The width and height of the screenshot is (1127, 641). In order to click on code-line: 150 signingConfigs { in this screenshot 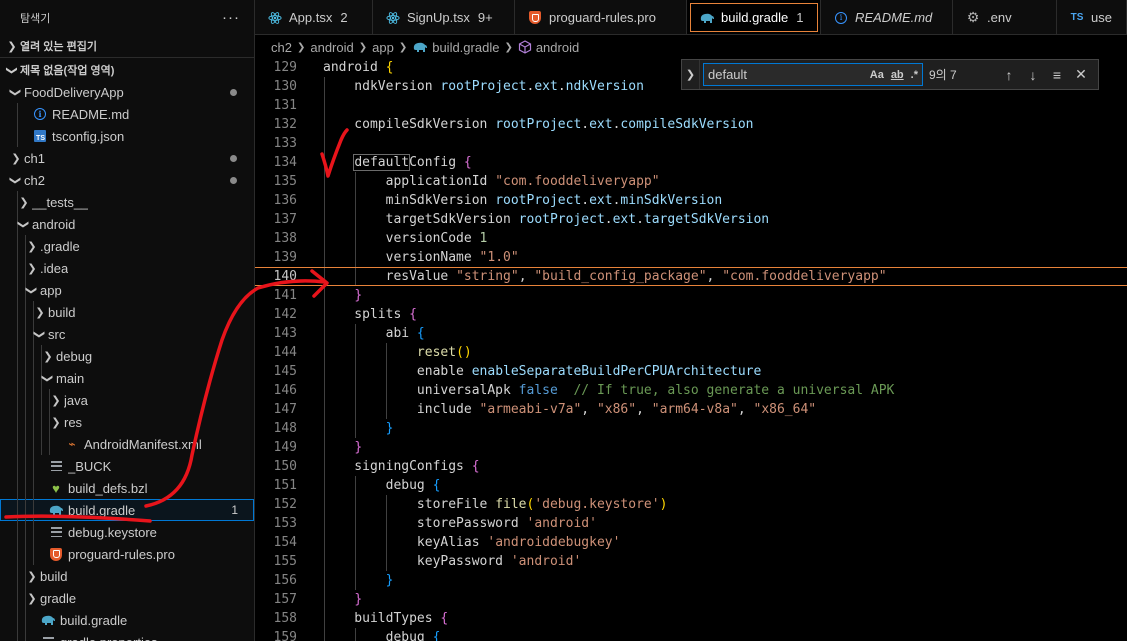, I will do `click(691, 466)`.